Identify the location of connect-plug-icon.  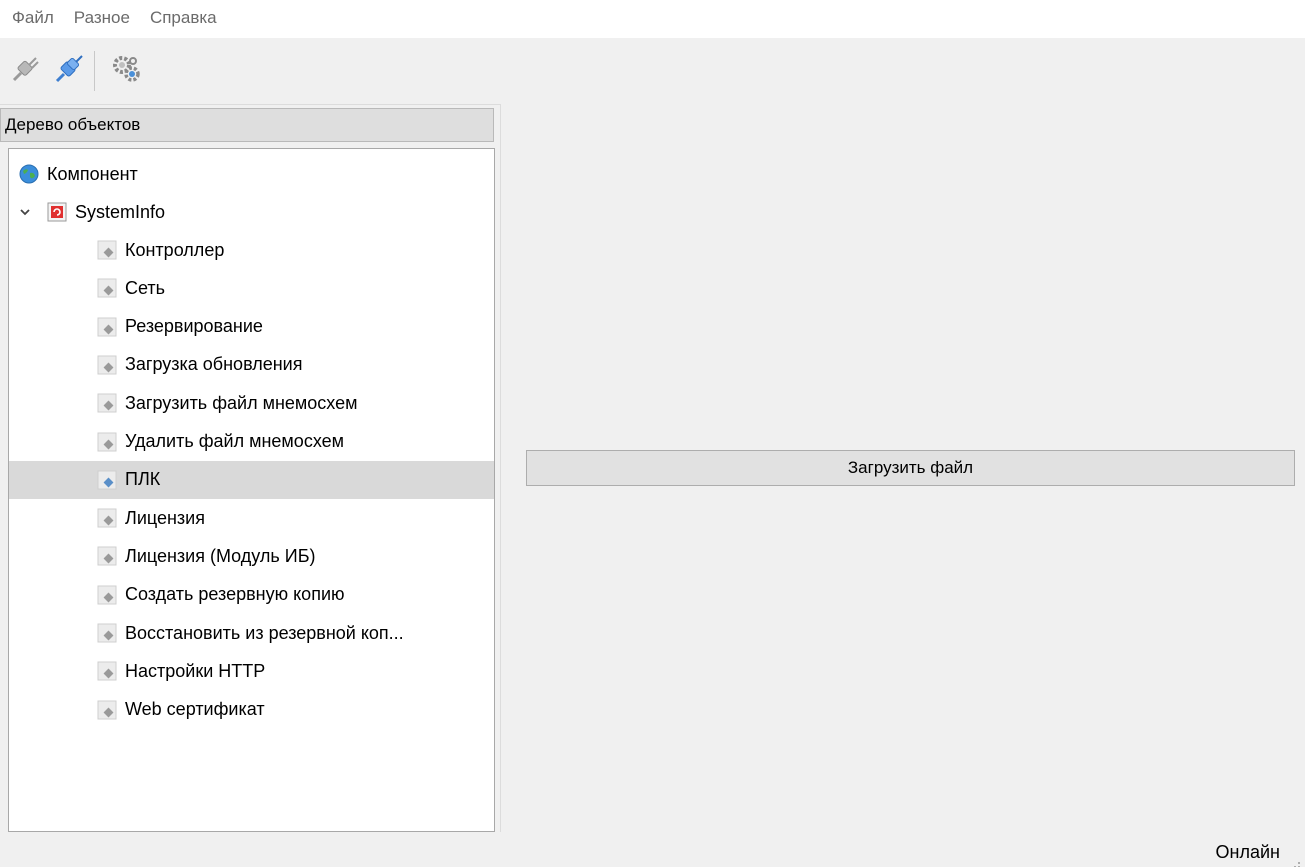
(69, 71).